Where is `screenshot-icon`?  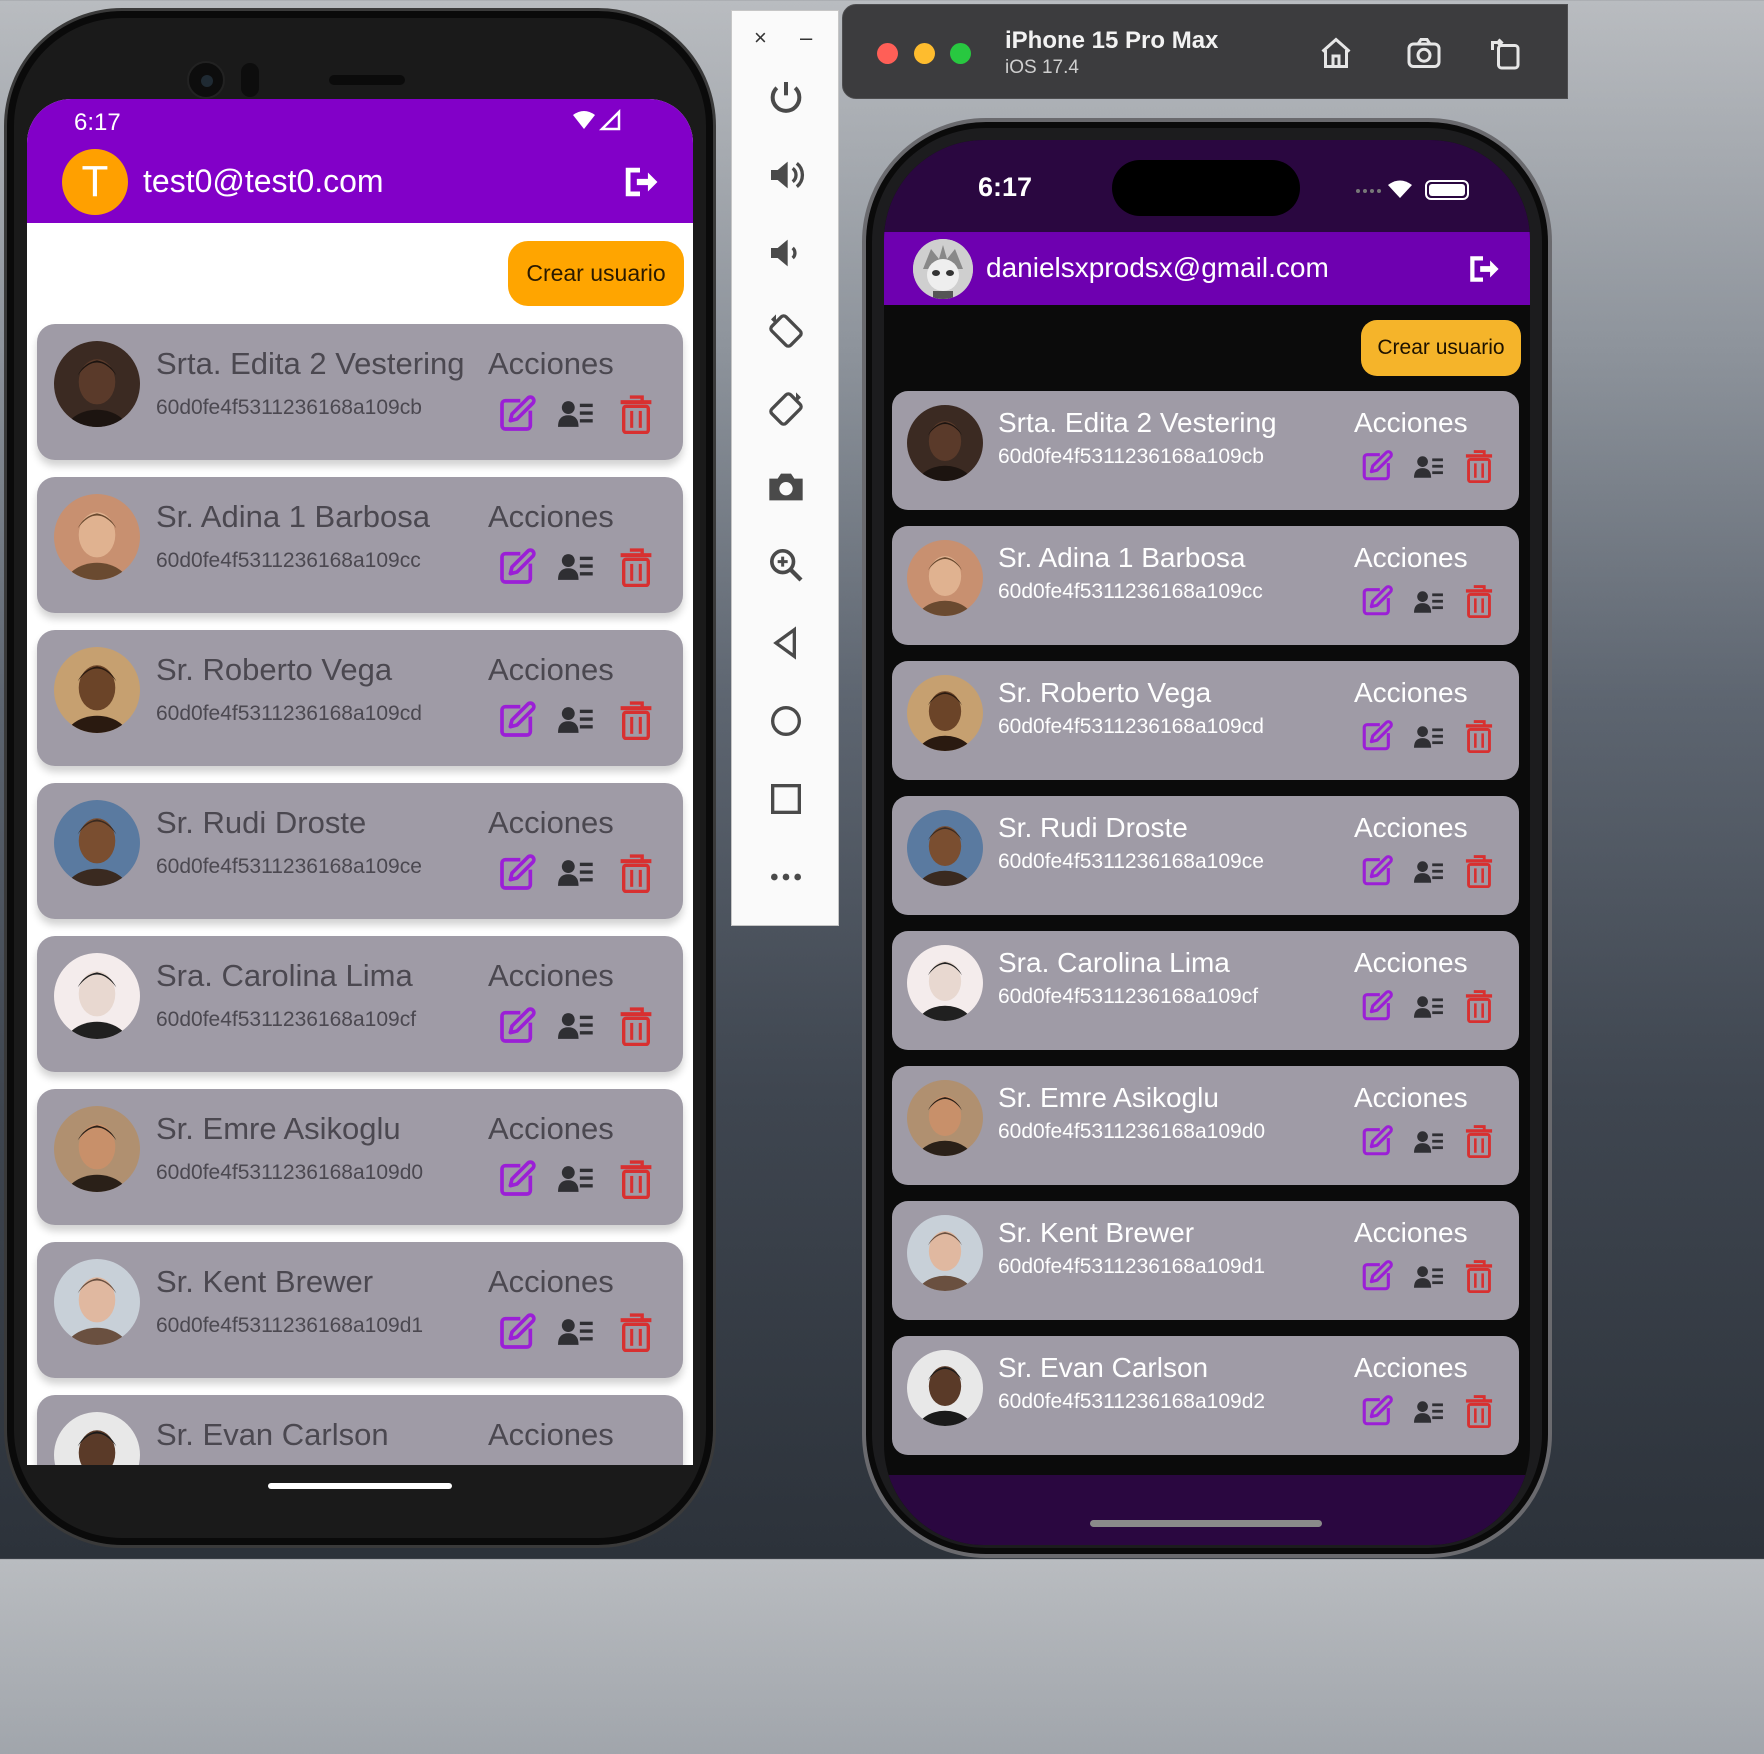
screenshot-icon is located at coordinates (1424, 53).